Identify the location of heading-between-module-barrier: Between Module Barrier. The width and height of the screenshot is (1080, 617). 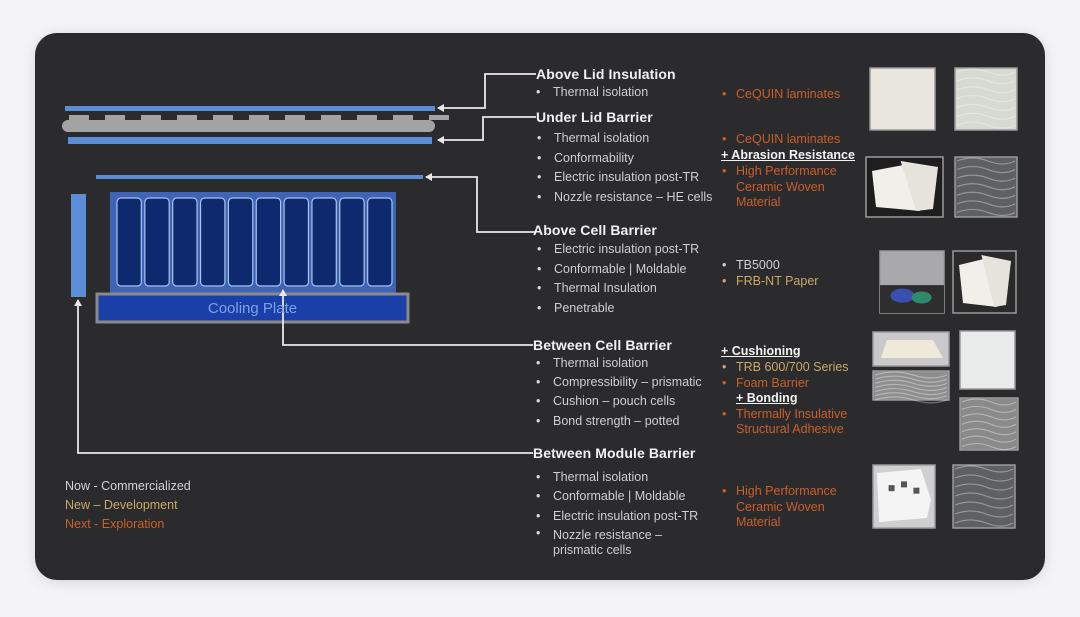
(614, 453).